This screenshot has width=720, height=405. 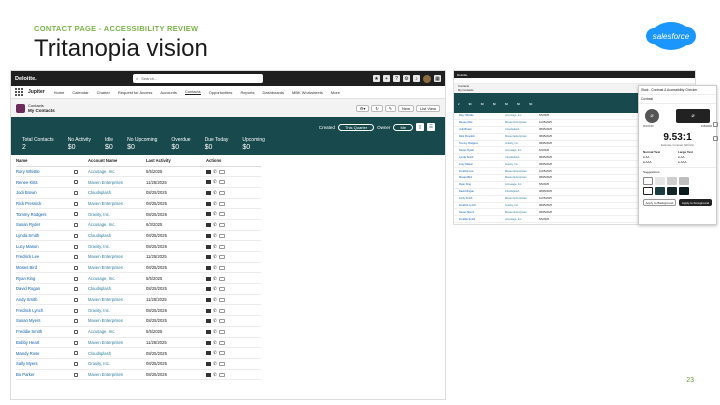 What do you see at coordinates (45, 343) in the screenshot?
I see `contact-name-link: Bobby Heart` at bounding box center [45, 343].